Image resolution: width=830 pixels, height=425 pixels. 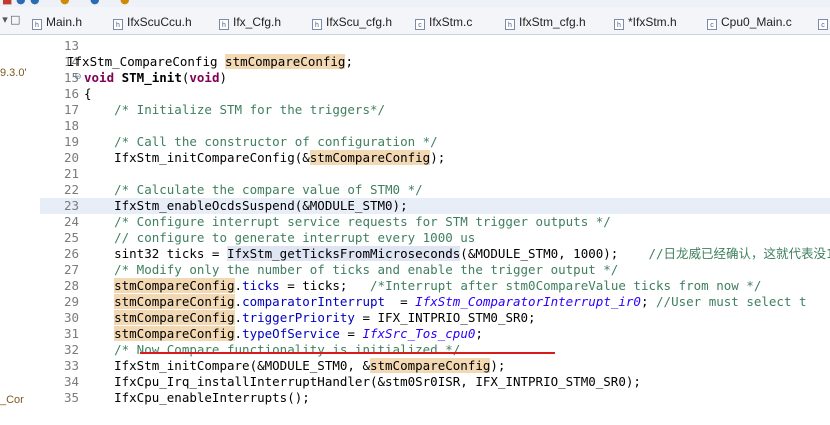 What do you see at coordinates (435, 78) in the screenshot?
I see `code-line: 15 ⊖ void STM_init(void)` at bounding box center [435, 78].